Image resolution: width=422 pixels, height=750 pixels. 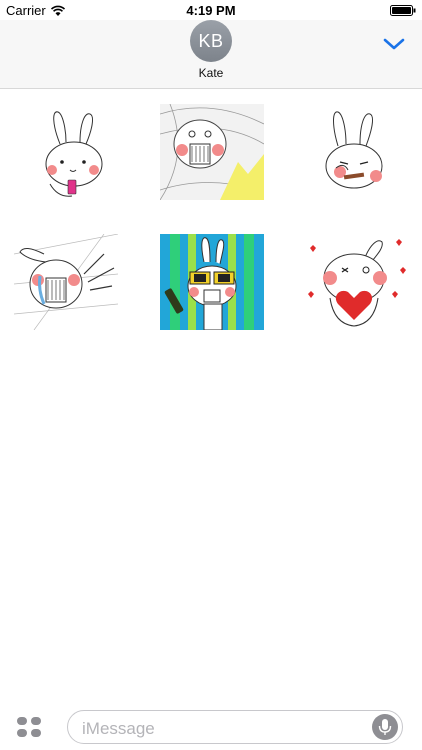 What do you see at coordinates (352, 152) in the screenshot?
I see `sticker-bunny-smoking-cigar` at bounding box center [352, 152].